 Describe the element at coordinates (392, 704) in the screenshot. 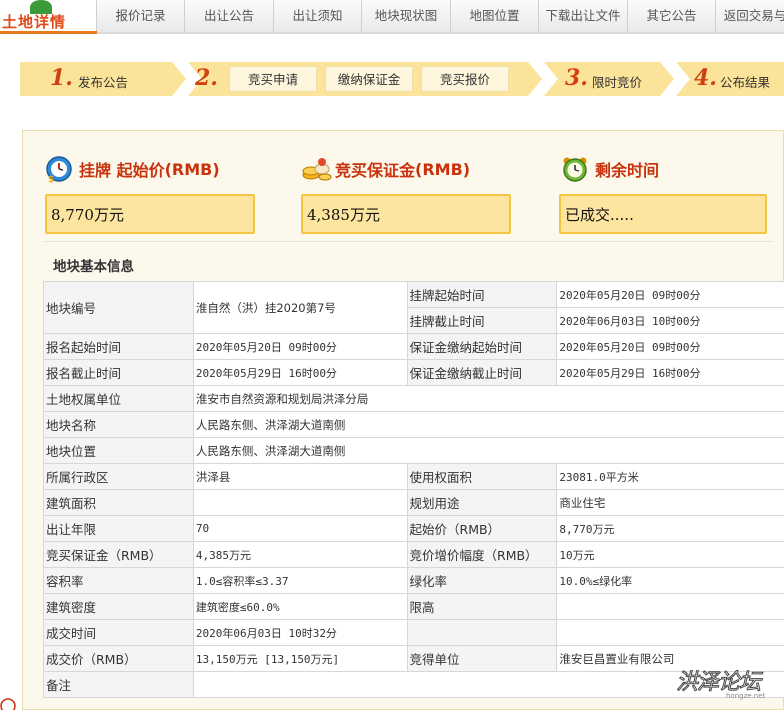

I see `cut-off-notice` at that location.